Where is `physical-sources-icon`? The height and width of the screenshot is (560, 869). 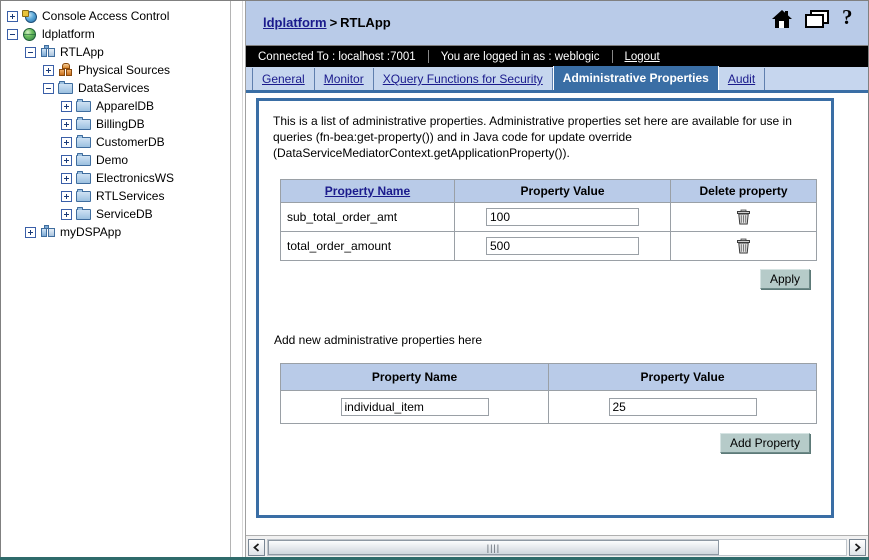 physical-sources-icon is located at coordinates (66, 70).